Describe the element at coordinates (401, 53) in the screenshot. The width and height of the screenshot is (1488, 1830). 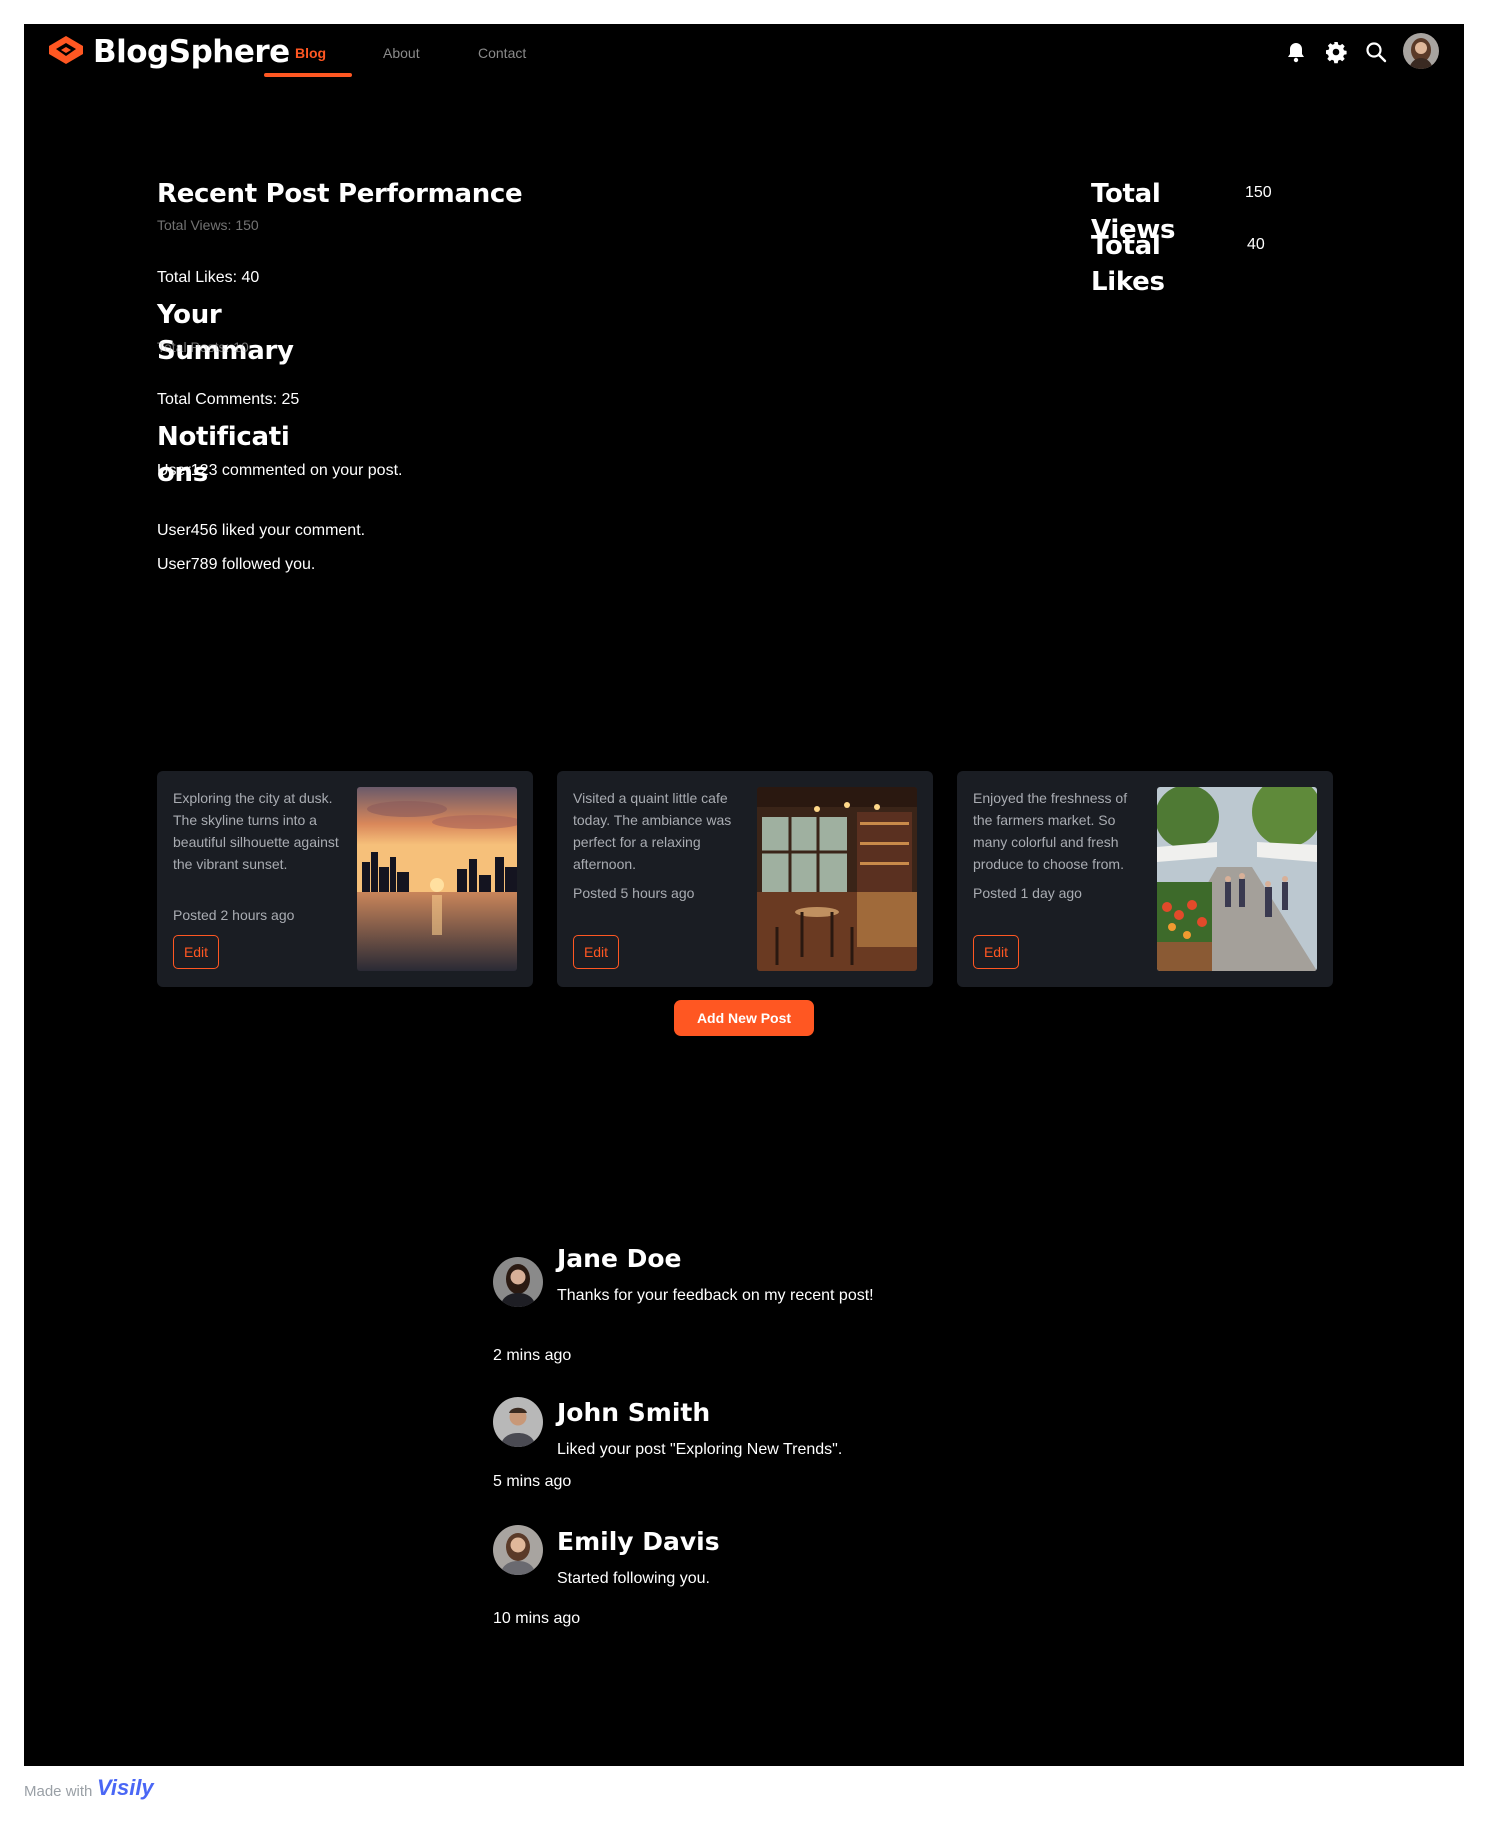
I see `tab-about: About` at that location.